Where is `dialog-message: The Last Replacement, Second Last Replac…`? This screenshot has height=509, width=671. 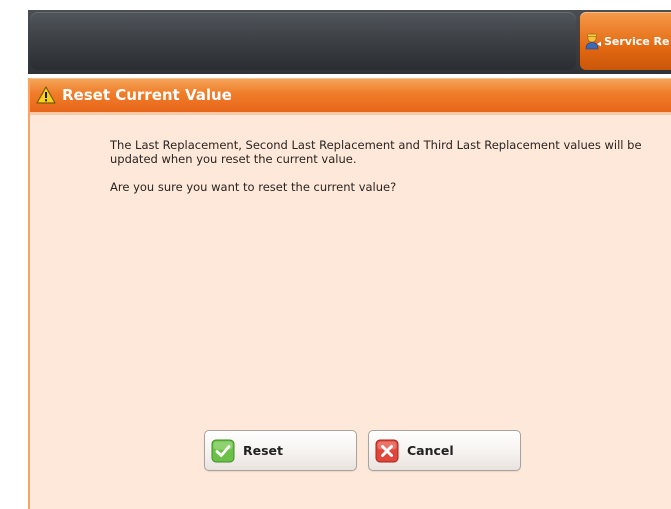 dialog-message: The Last Replacement, Second Last Replac… is located at coordinates (380, 173).